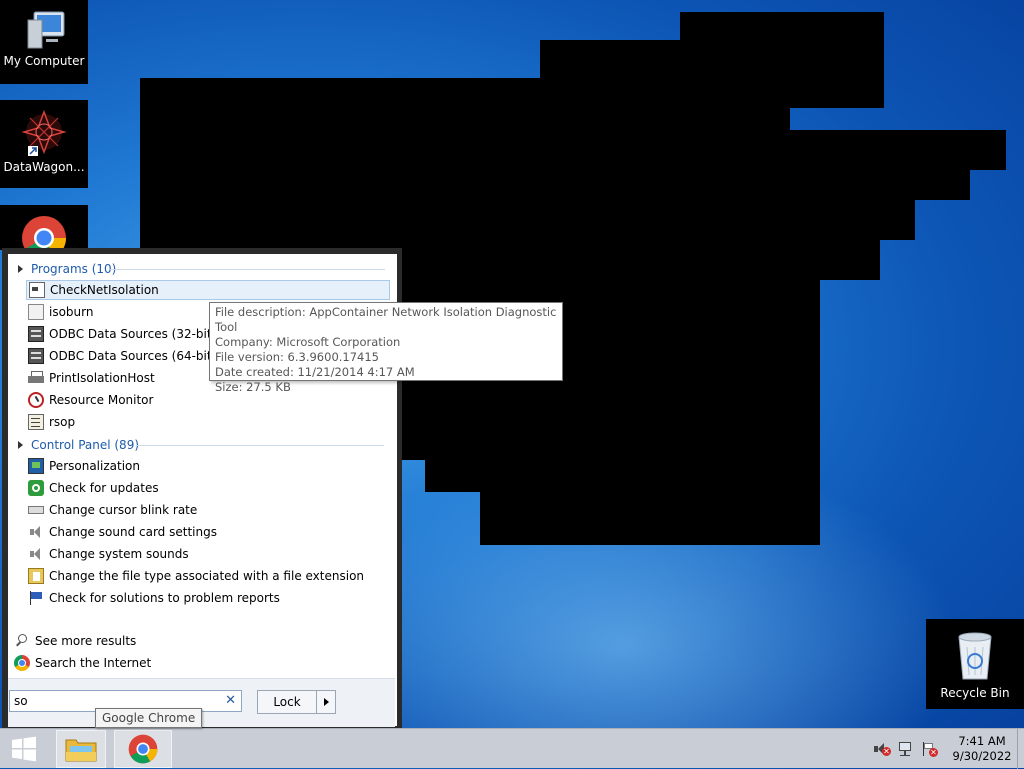 The image size is (1024, 769). I want to click on personalization-icon, so click(36, 466).